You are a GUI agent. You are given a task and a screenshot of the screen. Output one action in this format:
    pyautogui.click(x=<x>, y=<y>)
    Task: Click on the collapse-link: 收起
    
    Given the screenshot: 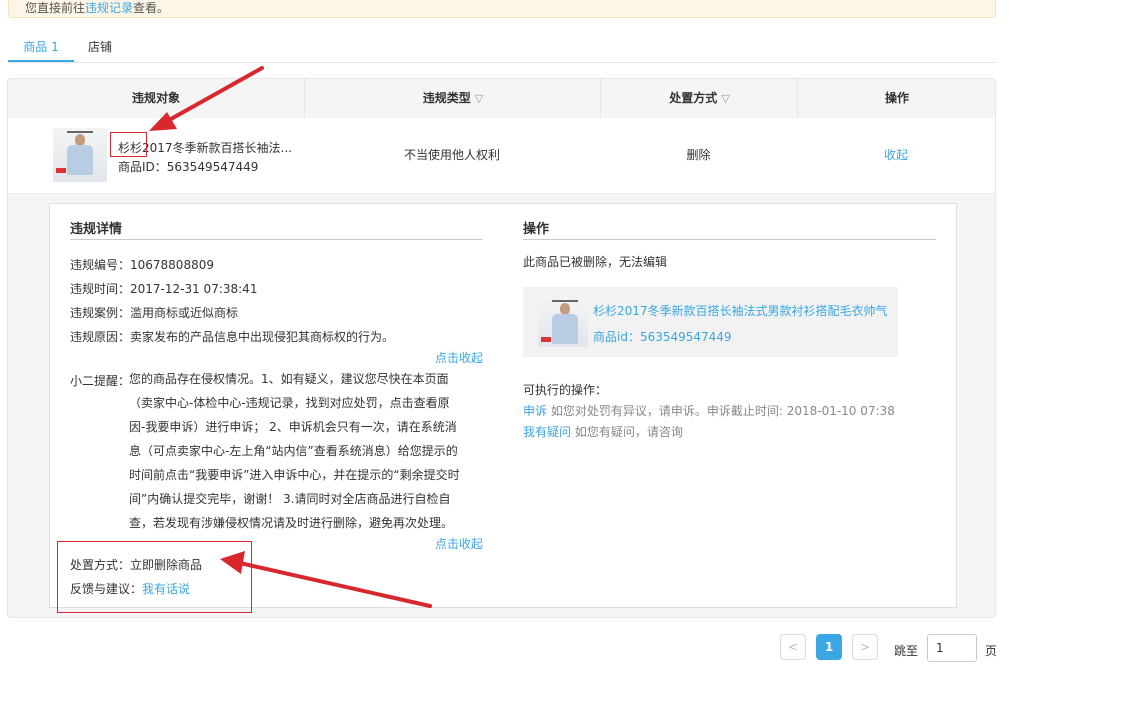 What is the action you would take?
    pyautogui.click(x=896, y=155)
    